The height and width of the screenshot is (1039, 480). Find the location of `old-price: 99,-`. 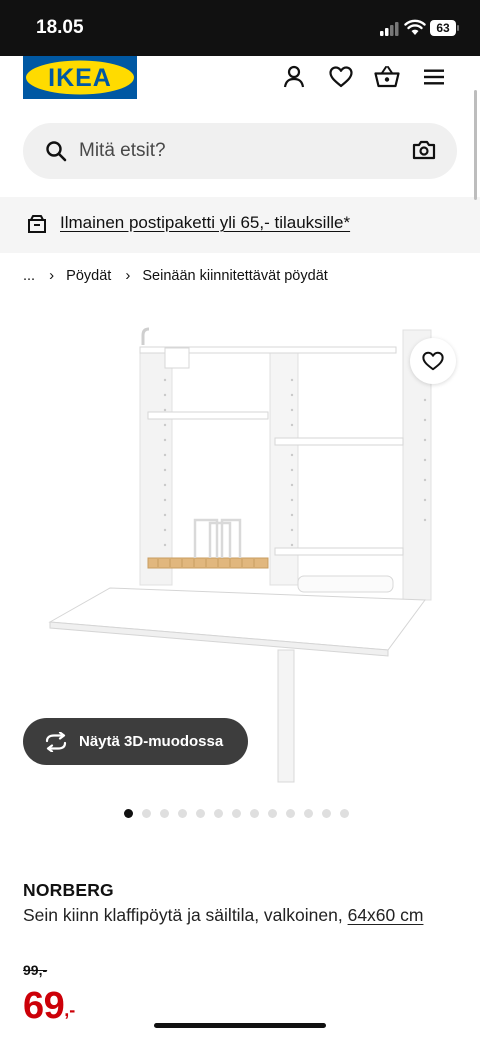

old-price: 99,- is located at coordinates (35, 970).